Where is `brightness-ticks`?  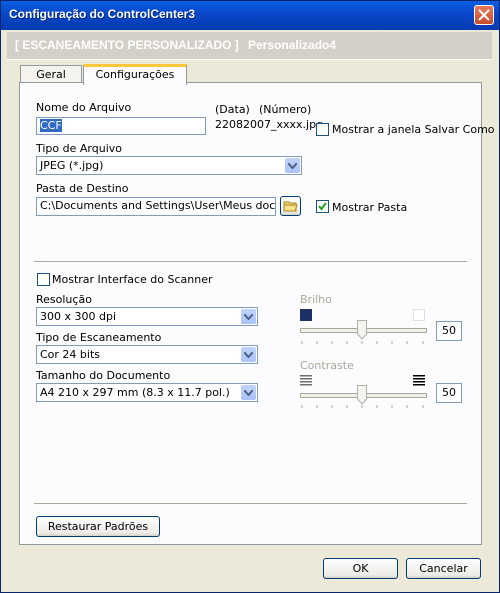
brightness-ticks is located at coordinates (362, 342).